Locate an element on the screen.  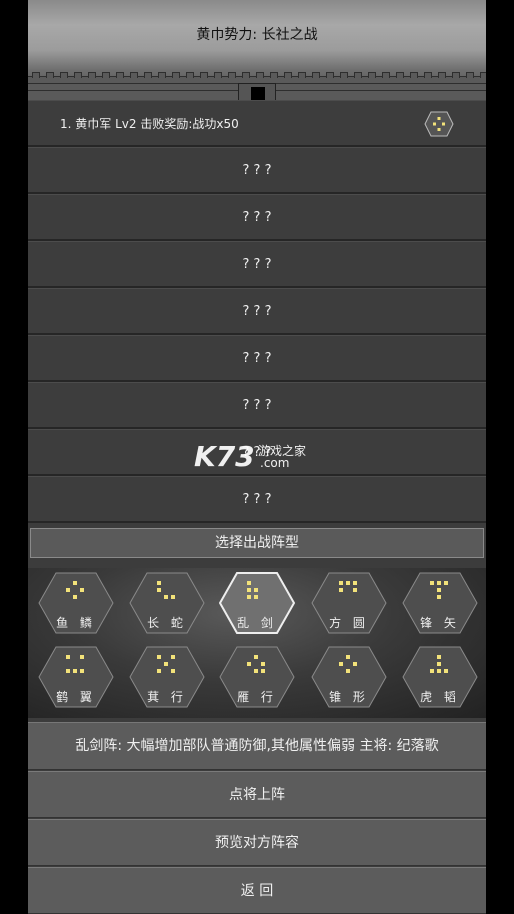
select-formation-header: 选择出战阵型 is located at coordinates (257, 543).